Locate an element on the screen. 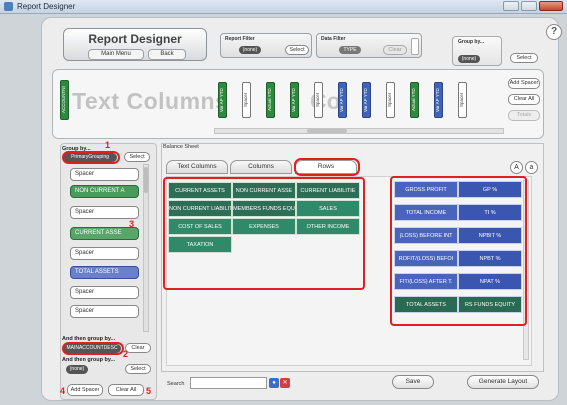 The width and height of the screenshot is (567, 405). annotation-number-1: 1 is located at coordinates (108, 145).